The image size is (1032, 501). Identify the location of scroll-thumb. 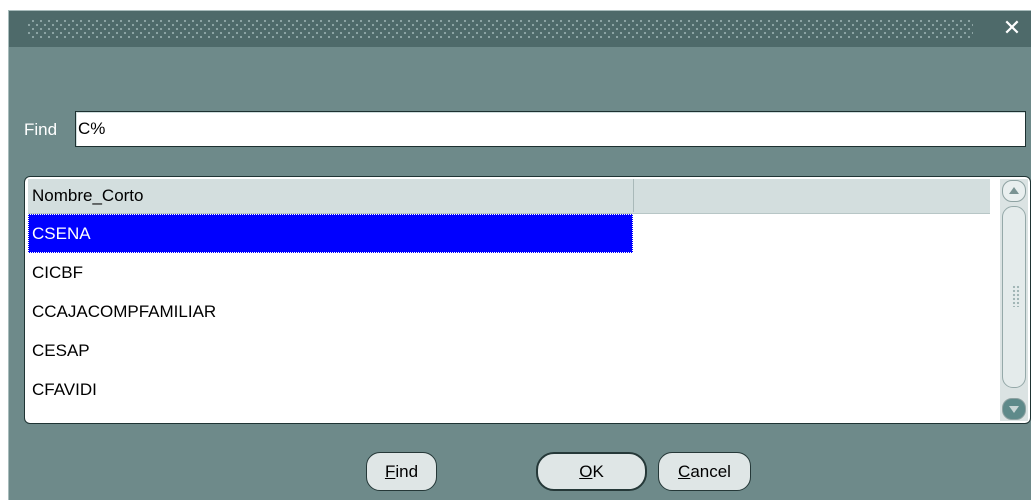
(1014, 297).